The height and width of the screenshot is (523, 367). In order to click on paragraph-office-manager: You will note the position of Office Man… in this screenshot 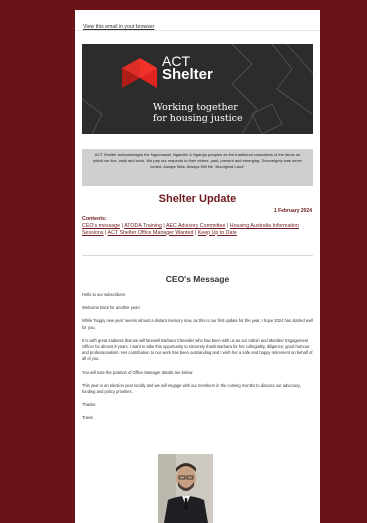, I will do `click(138, 372)`.